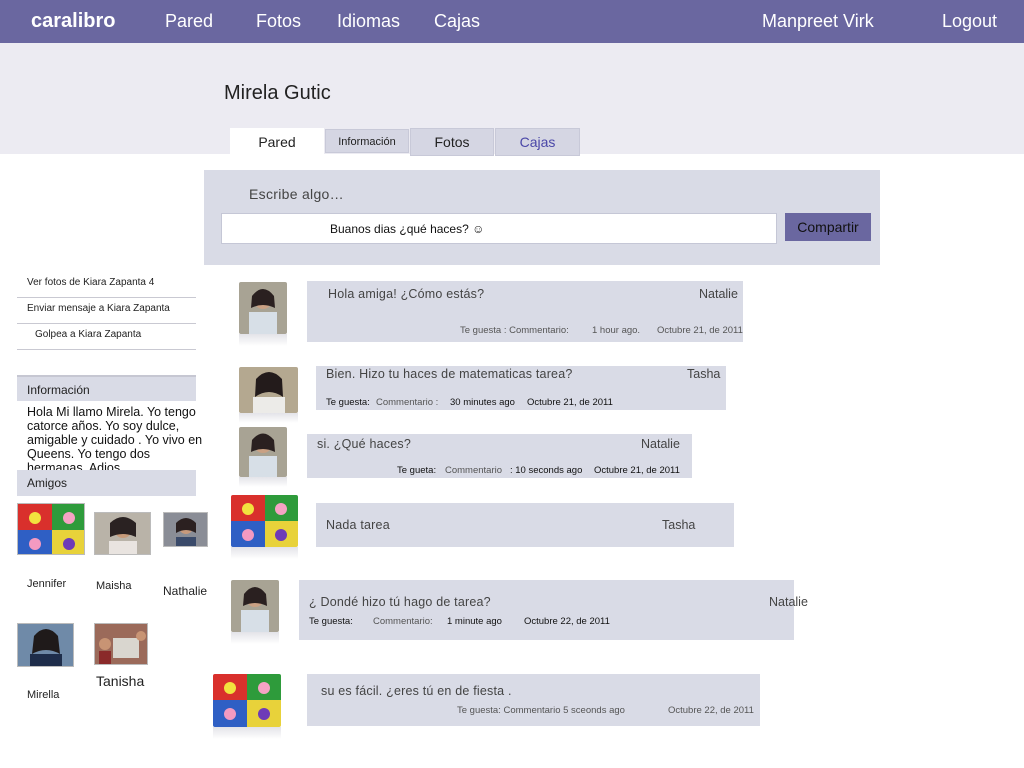 The height and width of the screenshot is (768, 1024). I want to click on friend-name-nathalie: Nathalie, so click(185, 591).